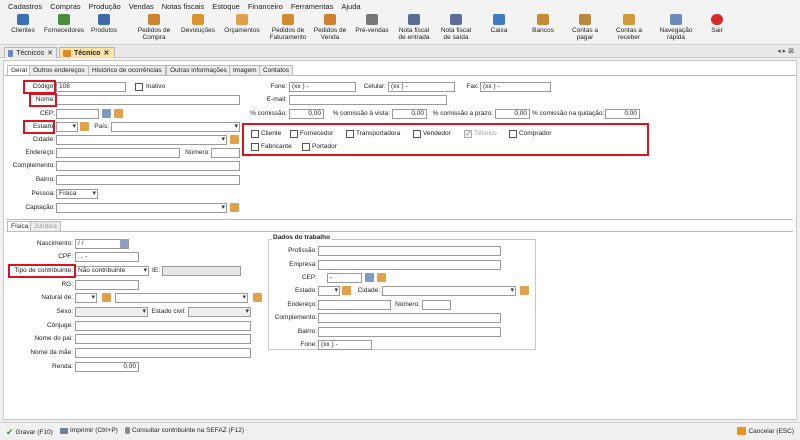 The height and width of the screenshot is (440, 800). Describe the element at coordinates (585, 27) in the screenshot. I see `toolbar-contas-pagar-button: Contas a pagar` at that location.